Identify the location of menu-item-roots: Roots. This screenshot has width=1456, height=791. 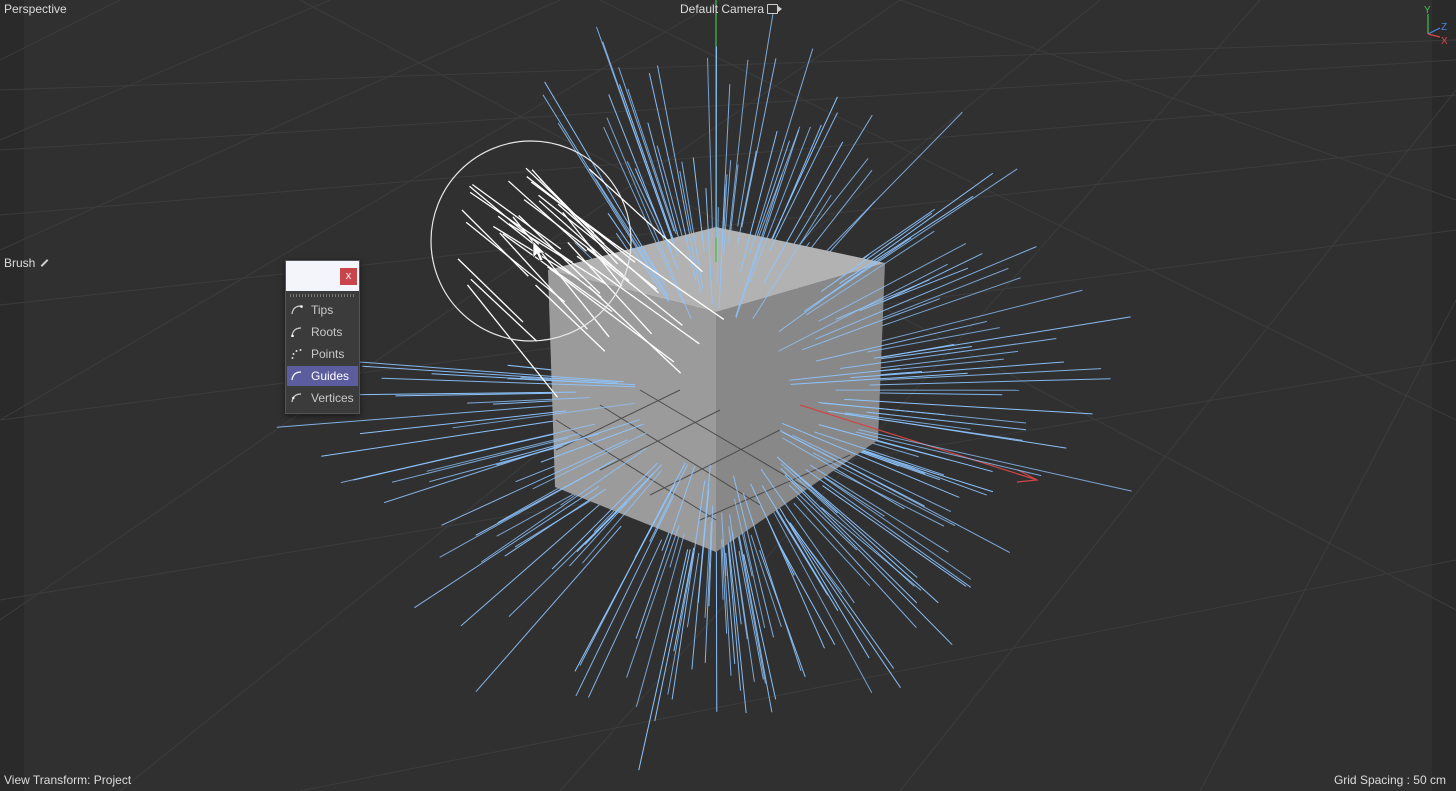
(322, 332).